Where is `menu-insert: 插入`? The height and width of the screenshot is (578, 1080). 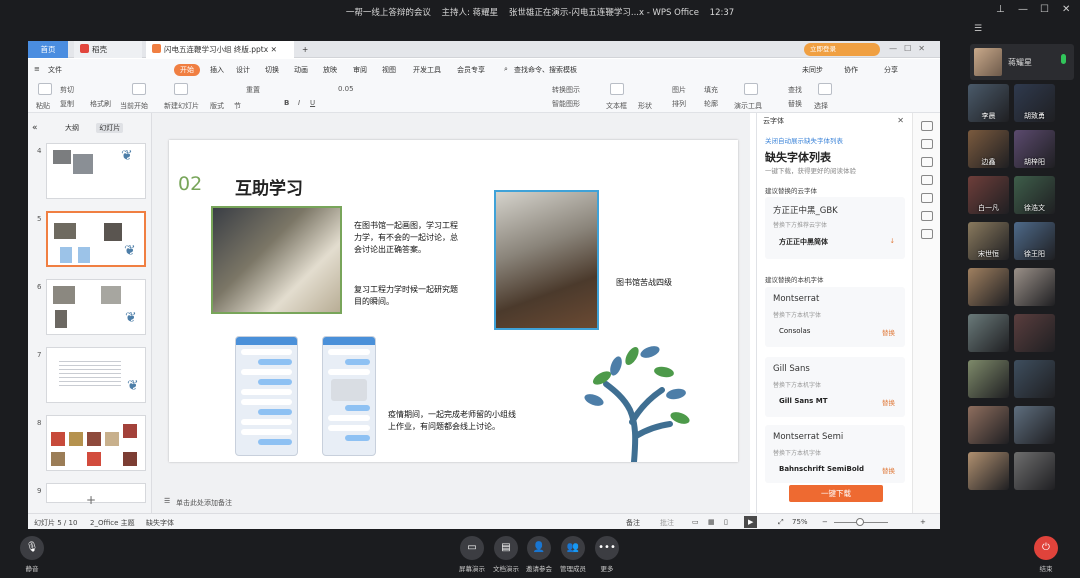 menu-insert: 插入 is located at coordinates (217, 70).